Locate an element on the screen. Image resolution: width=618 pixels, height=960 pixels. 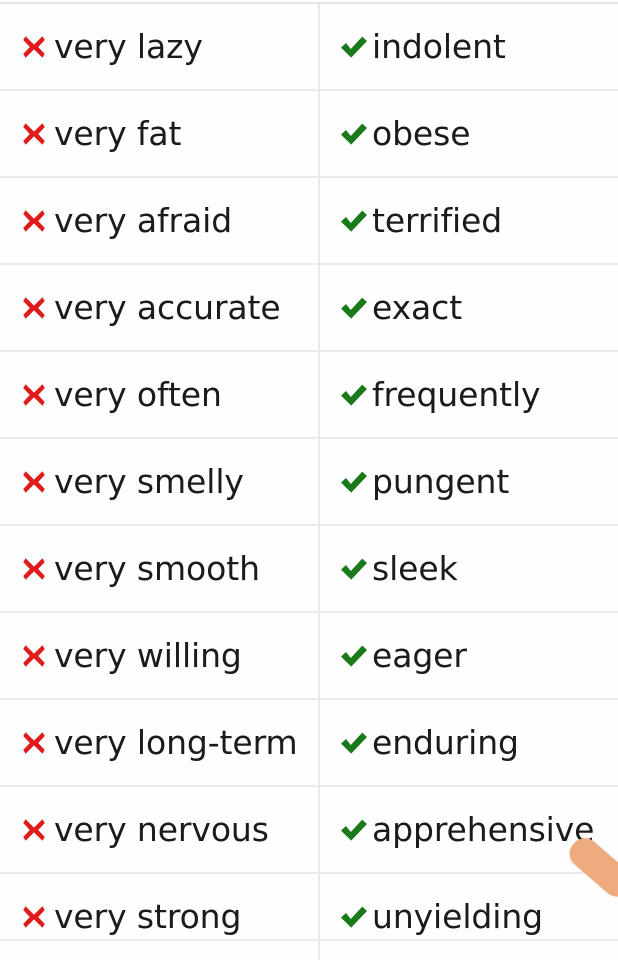
preferred-word-label: eager is located at coordinates (419, 655).